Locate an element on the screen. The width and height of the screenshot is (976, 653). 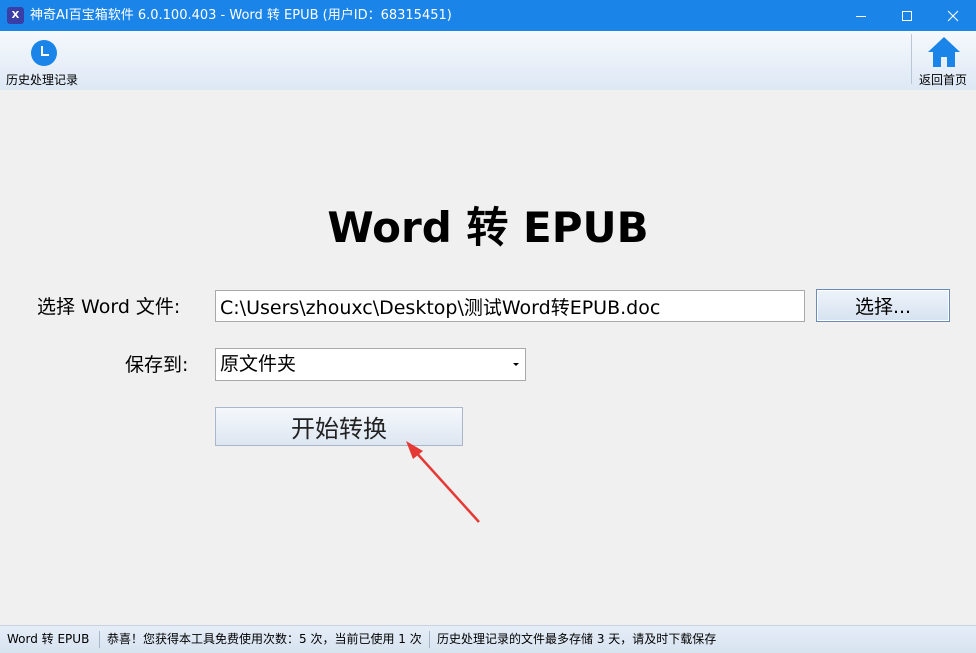
file-label: 选择 Word 文件: is located at coordinates (109, 307).